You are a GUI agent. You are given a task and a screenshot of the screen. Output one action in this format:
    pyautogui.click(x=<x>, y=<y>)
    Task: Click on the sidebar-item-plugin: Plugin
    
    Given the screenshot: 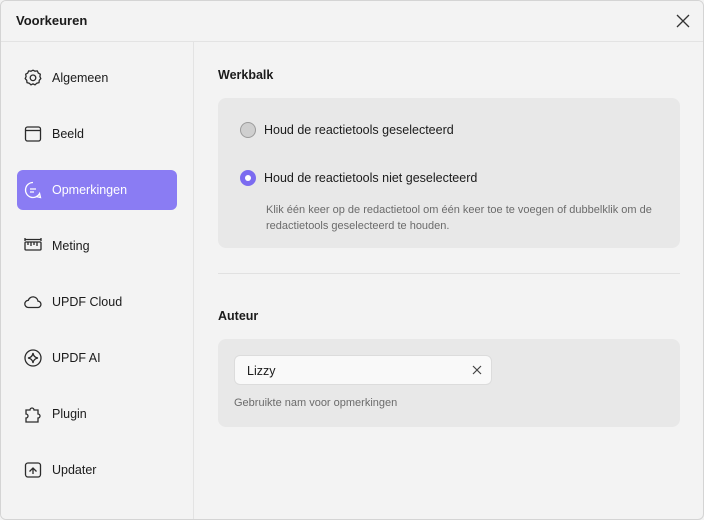 What is the action you would take?
    pyautogui.click(x=97, y=414)
    